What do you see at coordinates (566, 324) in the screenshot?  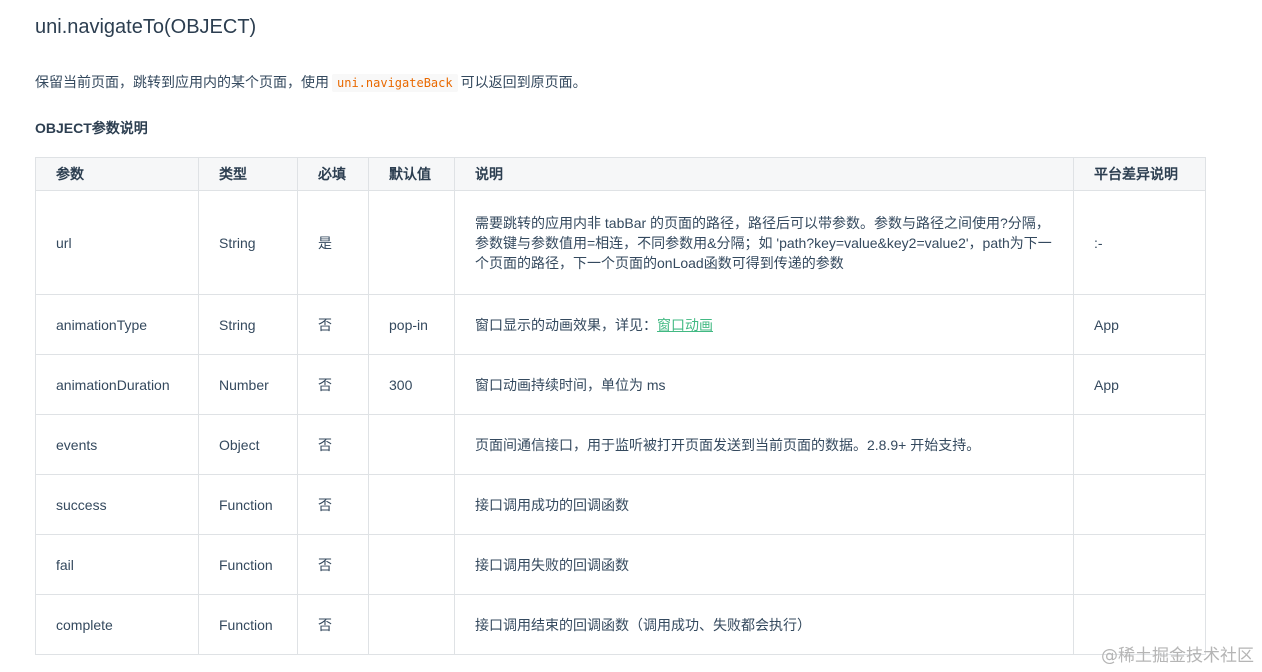 I see `cell-description-text: 窗口显示的动画效果，详见：` at bounding box center [566, 324].